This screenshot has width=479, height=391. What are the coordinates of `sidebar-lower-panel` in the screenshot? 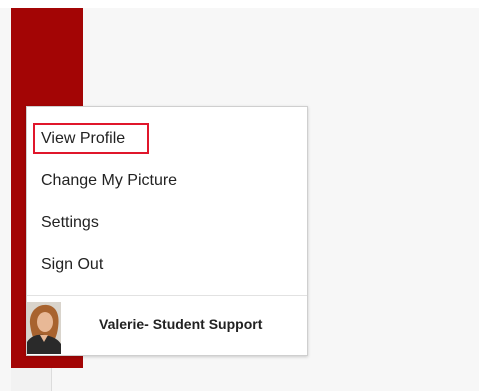 It's located at (31, 379).